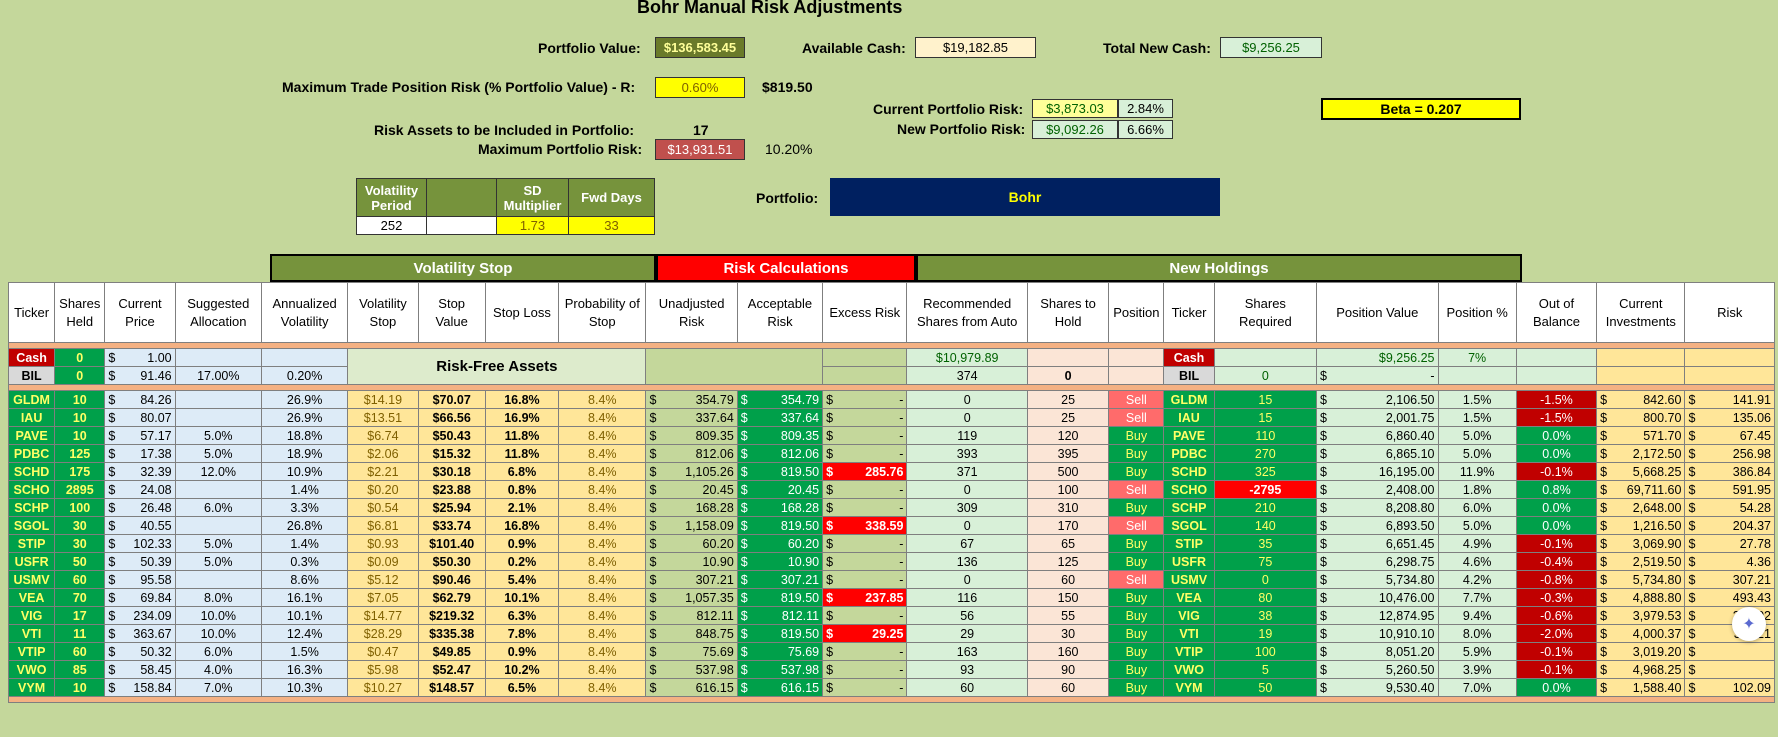 The height and width of the screenshot is (737, 1778). What do you see at coordinates (700, 47) in the screenshot?
I see `portfolio-value-cell: $136,583.45` at bounding box center [700, 47].